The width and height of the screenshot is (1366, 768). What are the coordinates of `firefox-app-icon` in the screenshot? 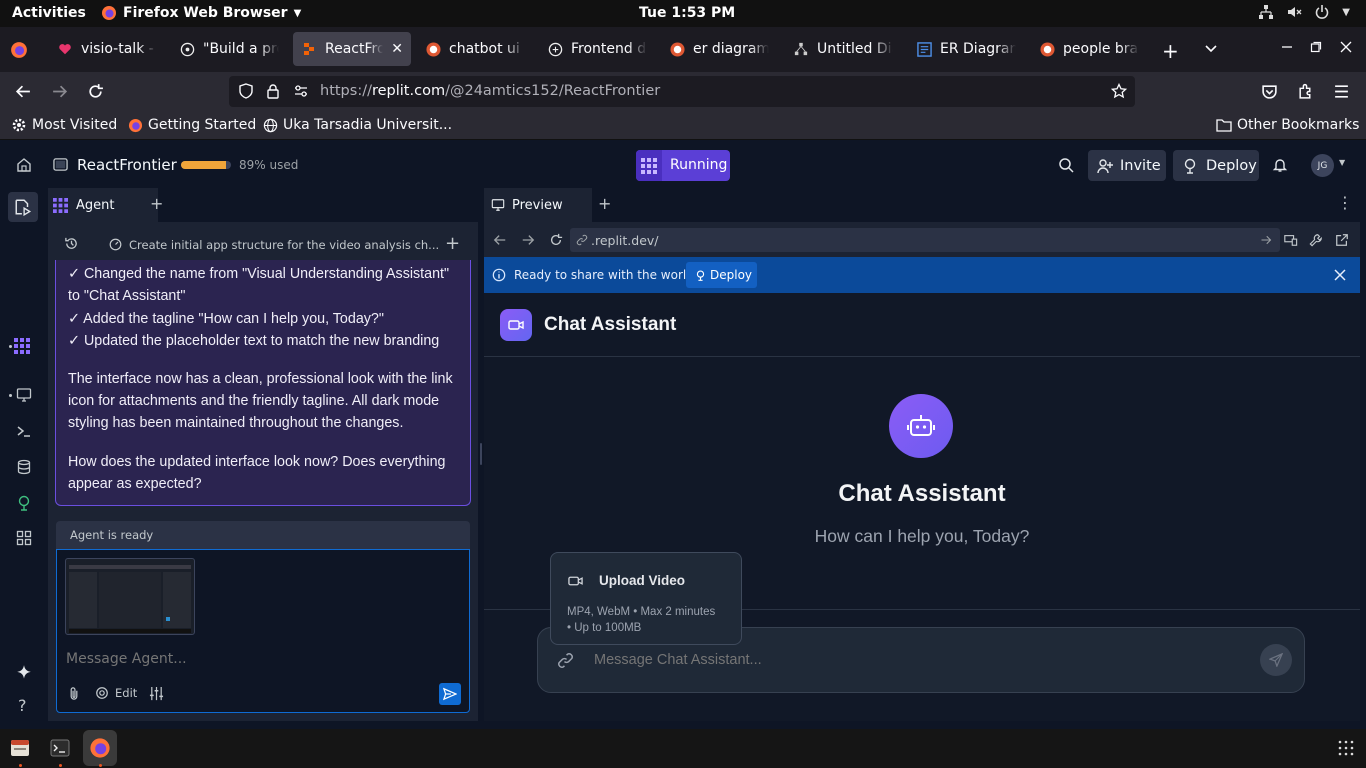 It's located at (100, 748).